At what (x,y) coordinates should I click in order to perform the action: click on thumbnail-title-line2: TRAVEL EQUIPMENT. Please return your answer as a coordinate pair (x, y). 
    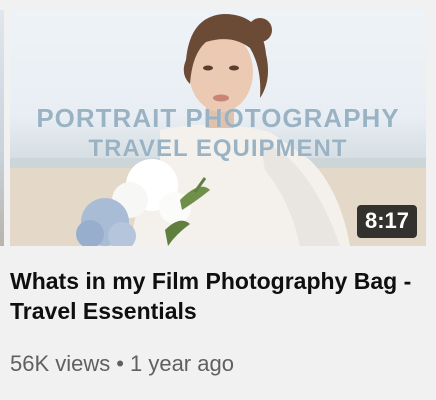
    Looking at the image, I should click on (218, 148).